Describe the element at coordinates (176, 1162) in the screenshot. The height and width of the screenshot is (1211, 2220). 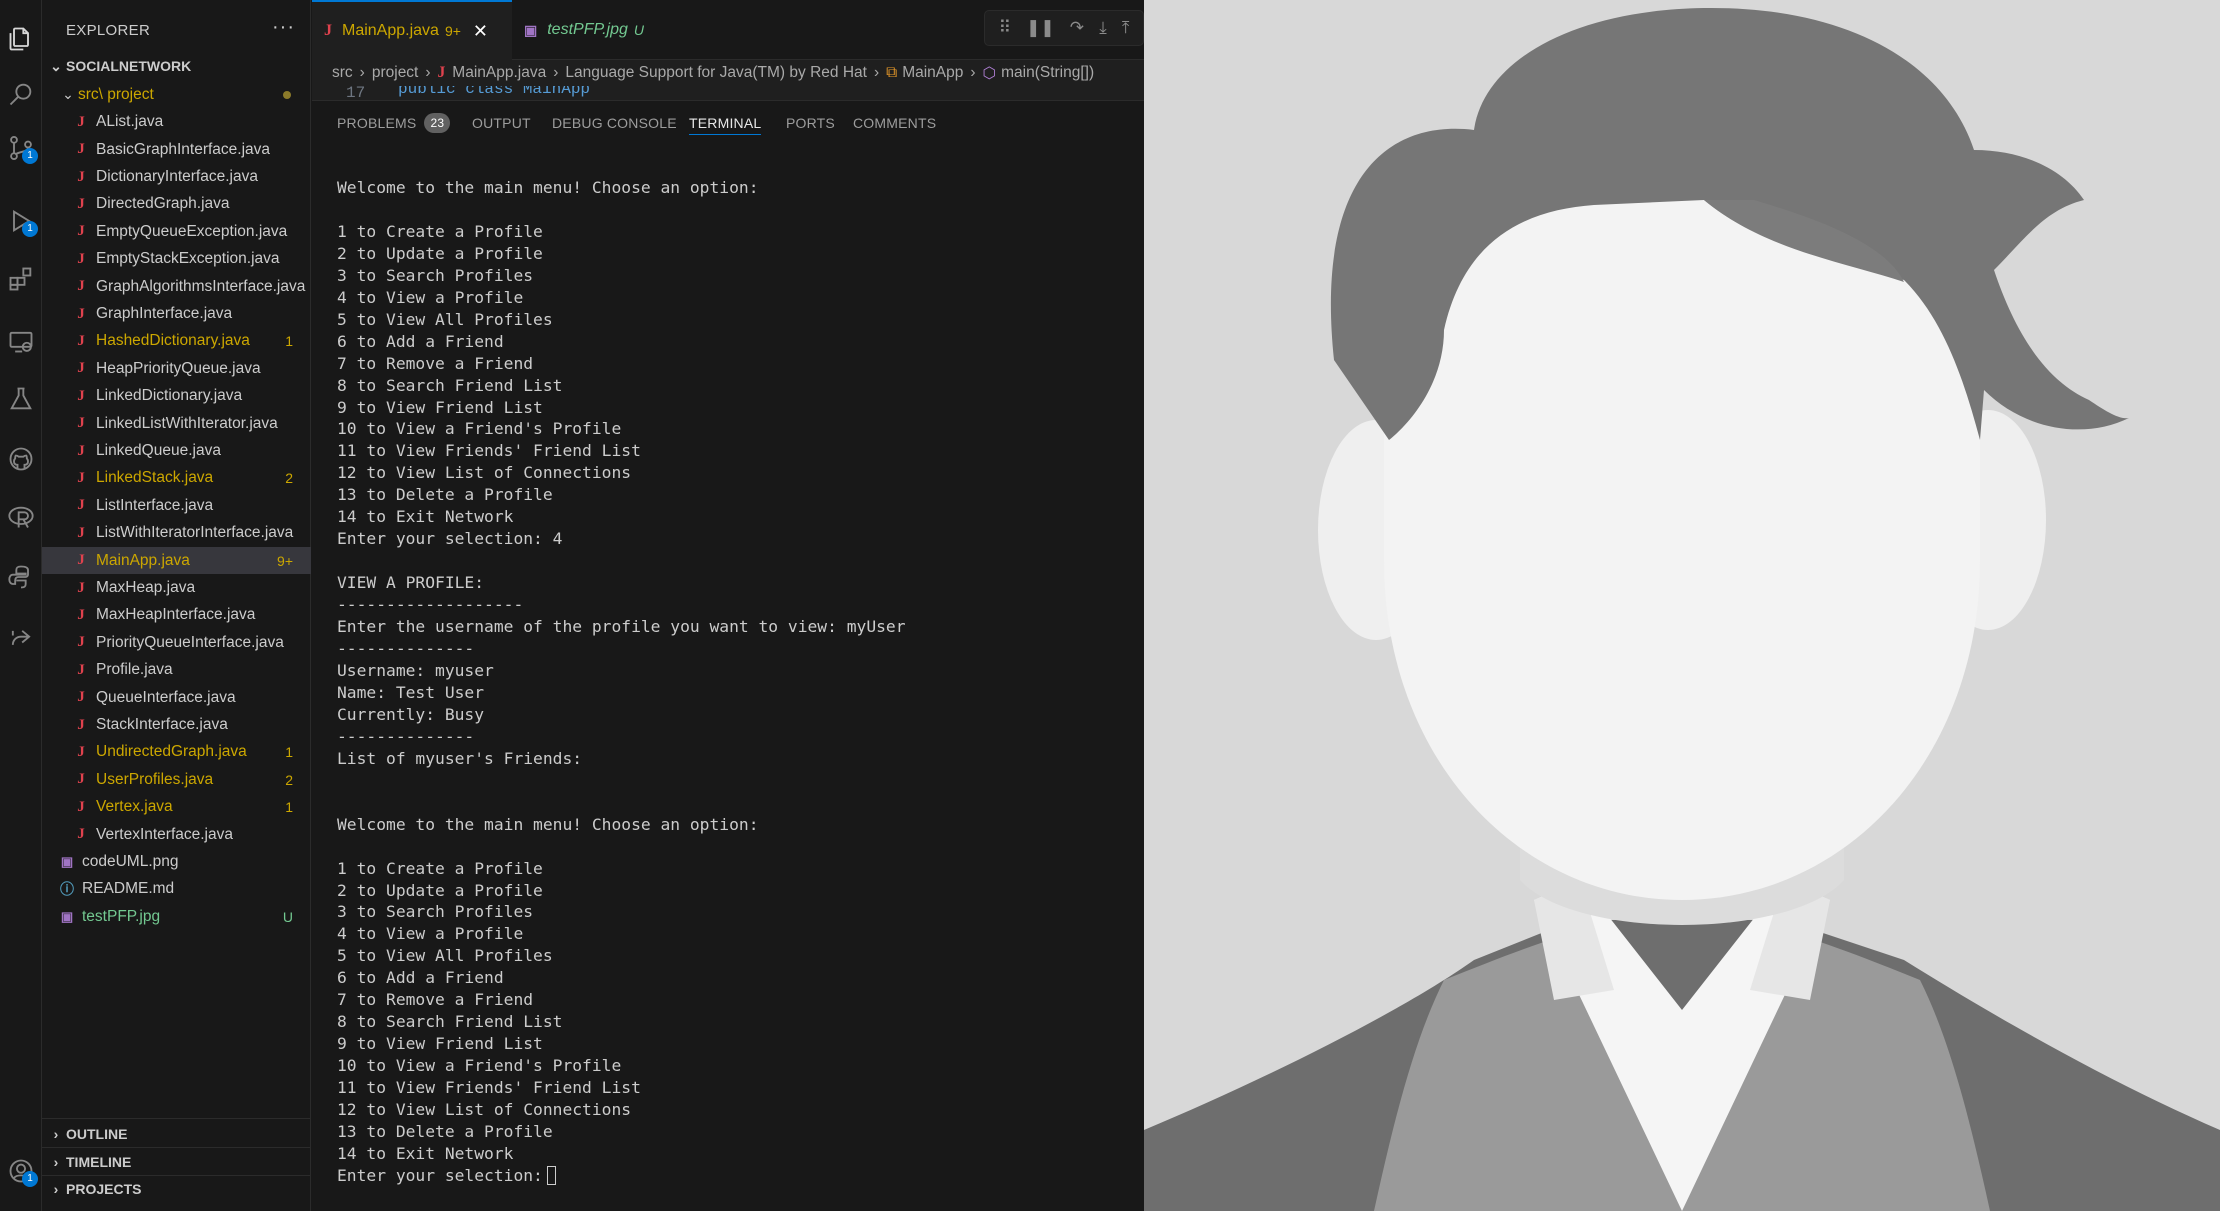
I see `section-timeline: › TIMELINE` at that location.